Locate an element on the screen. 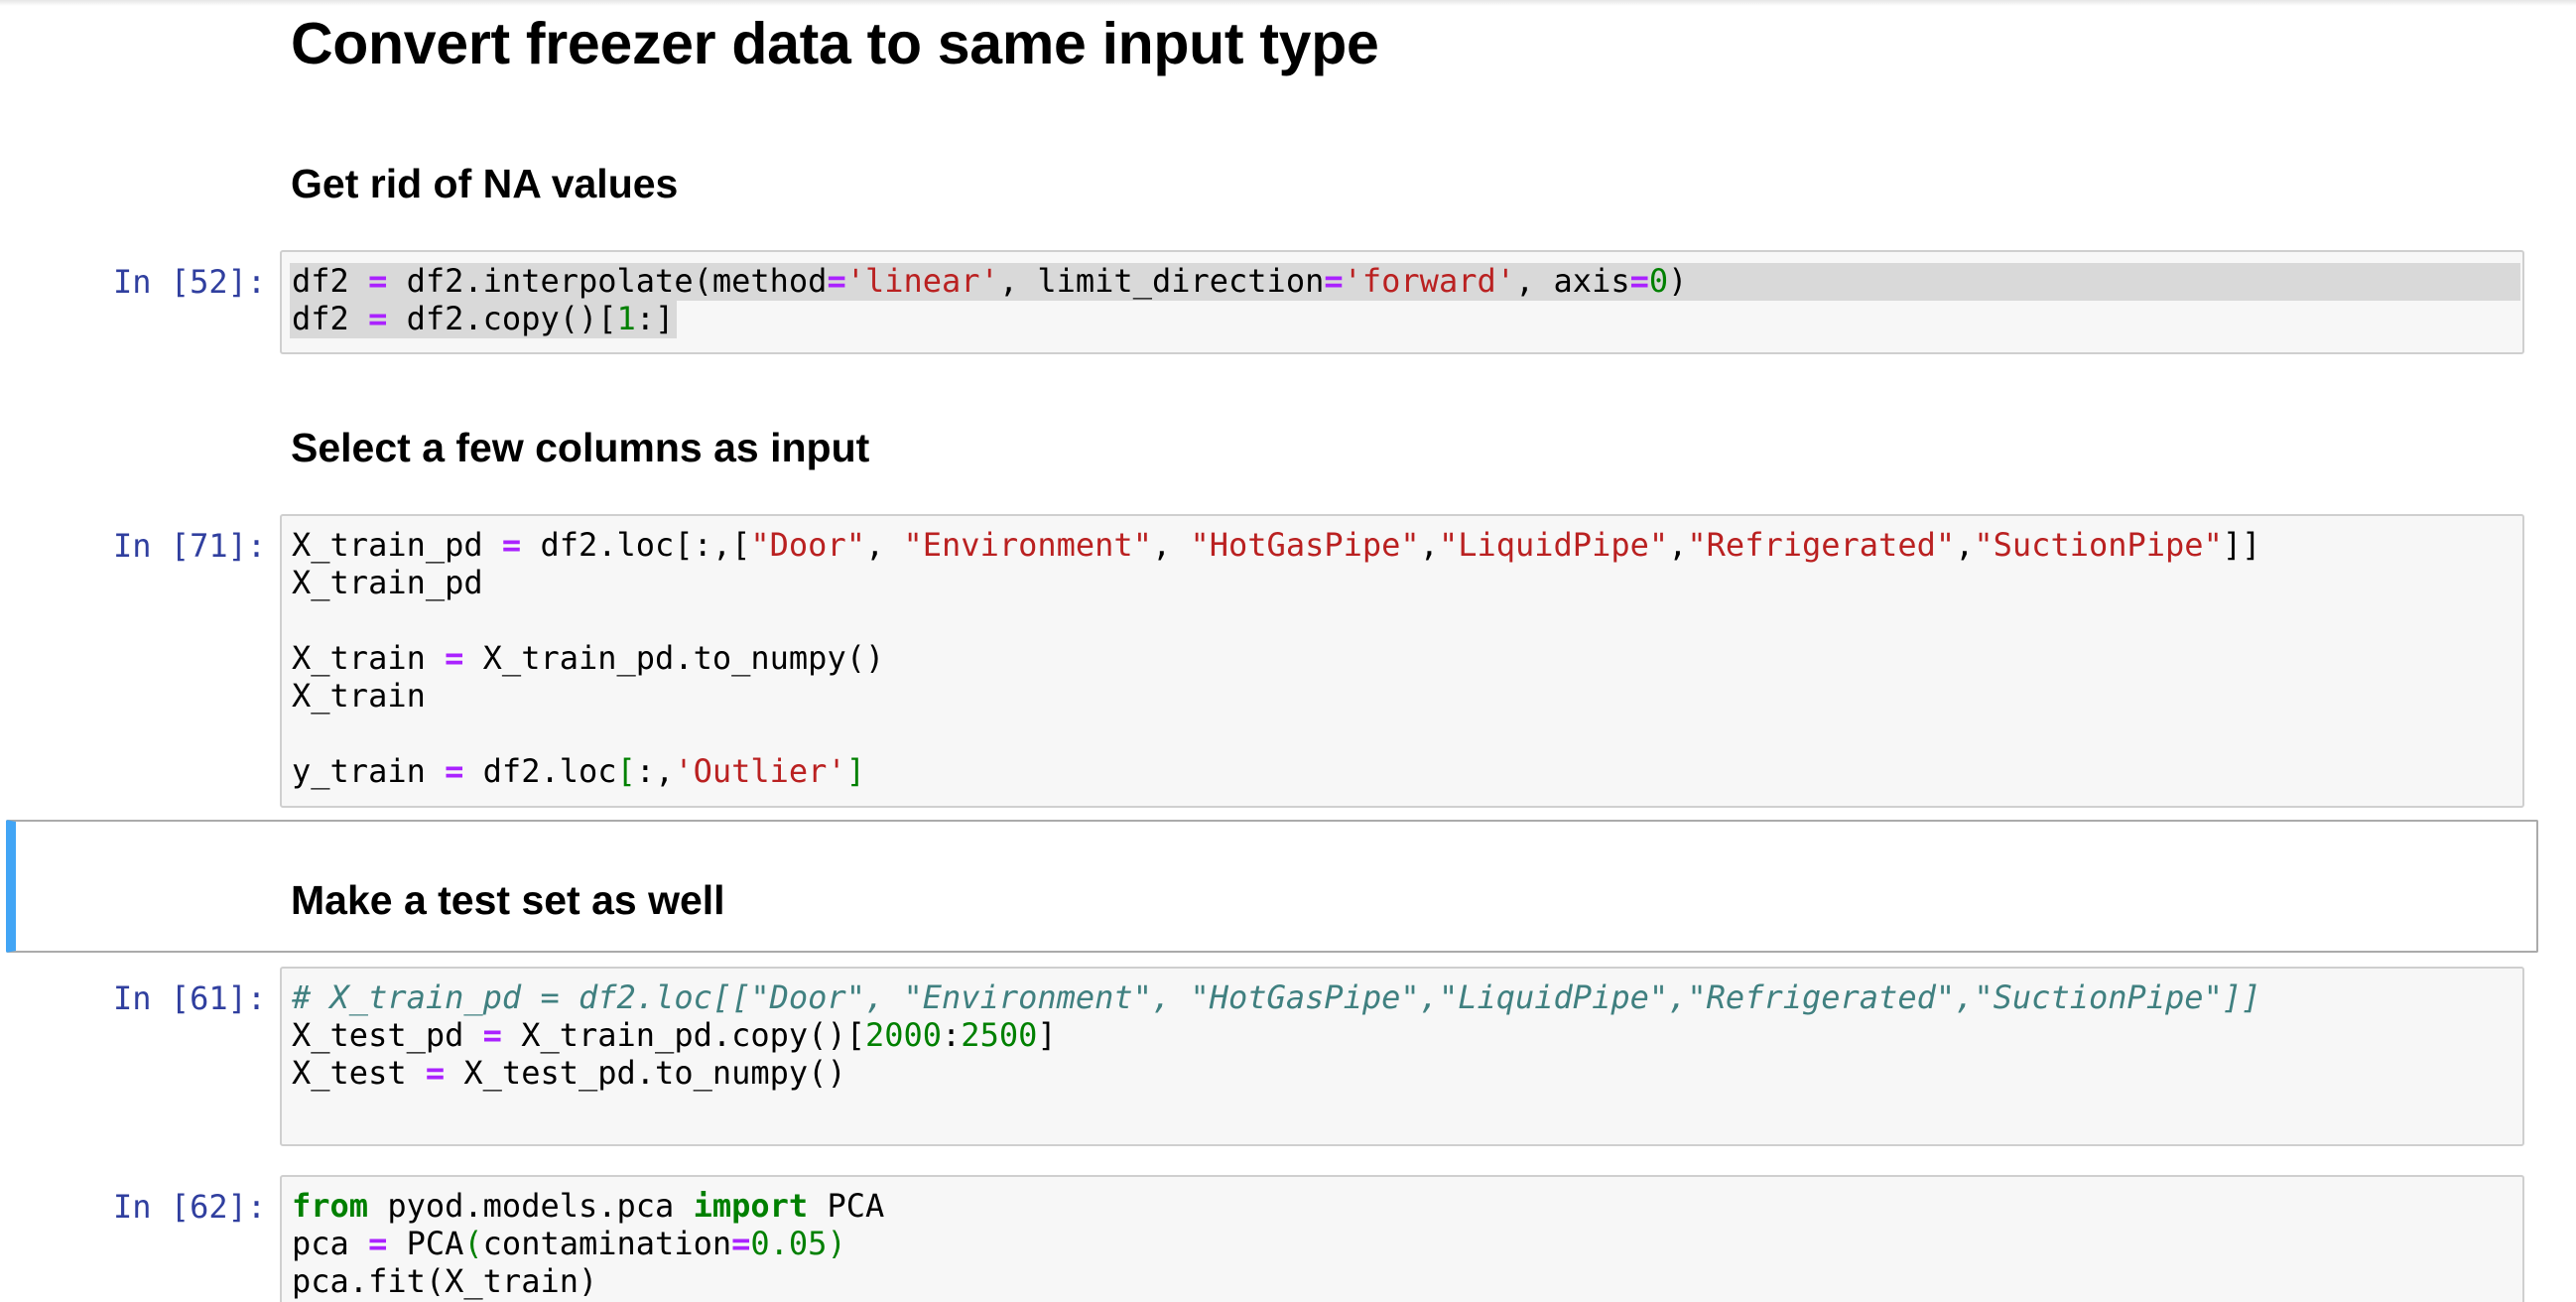 Image resolution: width=2576 pixels, height=1302 pixels. cell-prompt-71: In [71]: is located at coordinates (190, 546).